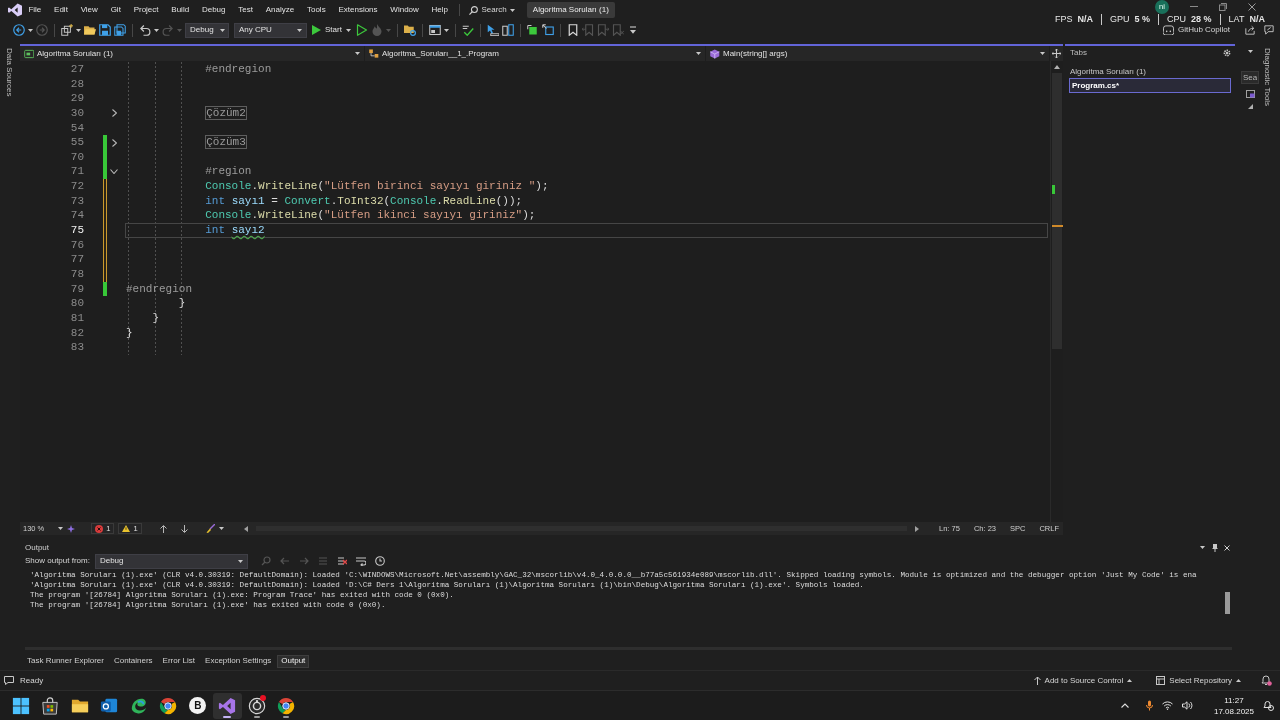  Describe the element at coordinates (331, 30) in the screenshot. I see `start-button: Start` at that location.